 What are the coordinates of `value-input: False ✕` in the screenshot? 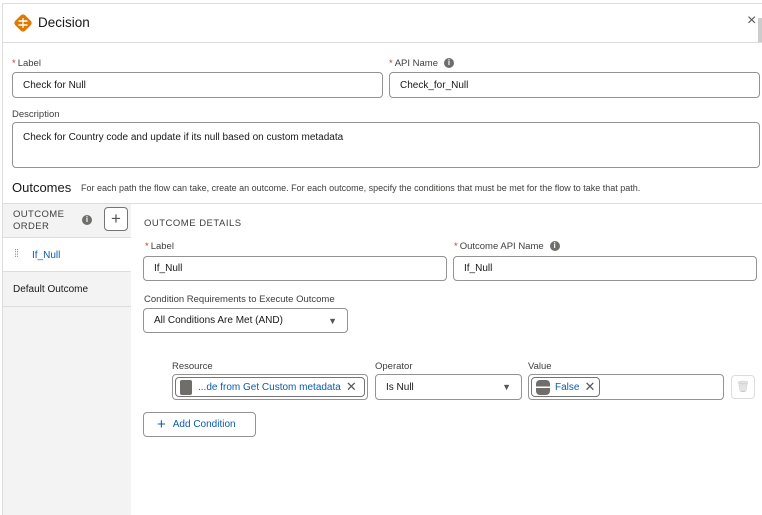 It's located at (626, 387).